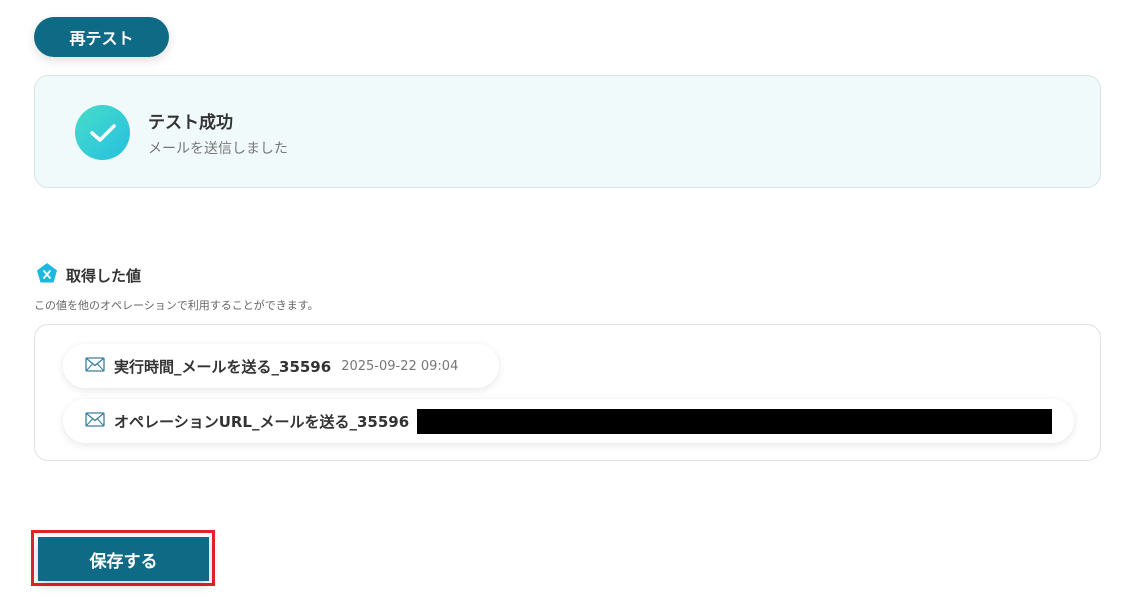 The height and width of the screenshot is (616, 1132). I want to click on result-subtitle: メールを送信しました, so click(218, 149).